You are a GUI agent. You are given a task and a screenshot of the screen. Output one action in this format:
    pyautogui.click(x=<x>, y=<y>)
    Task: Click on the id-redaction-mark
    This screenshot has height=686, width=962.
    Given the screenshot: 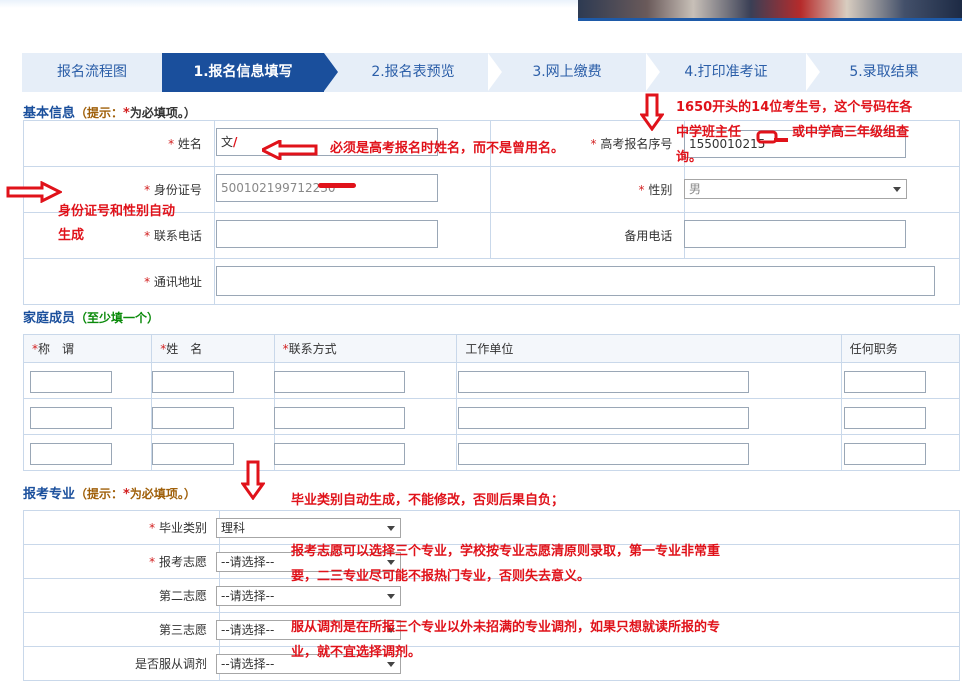 What is the action you would take?
    pyautogui.click(x=337, y=185)
    